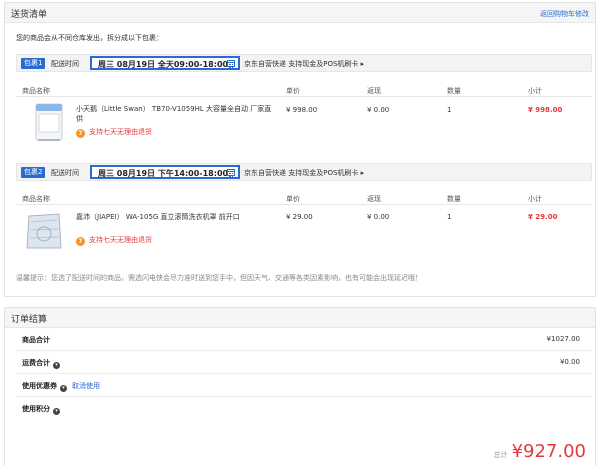 Image resolution: width=600 pixels, height=466 pixels. What do you see at coordinates (36, 363) in the screenshot?
I see `shipping-total-label: 运费合计` at bounding box center [36, 363].